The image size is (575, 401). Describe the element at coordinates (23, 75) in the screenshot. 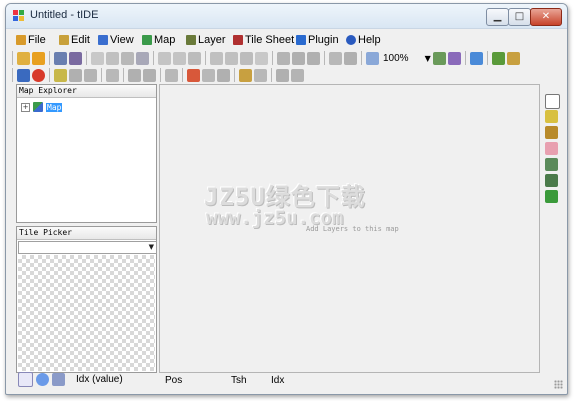

I see `map-properties-icon` at that location.